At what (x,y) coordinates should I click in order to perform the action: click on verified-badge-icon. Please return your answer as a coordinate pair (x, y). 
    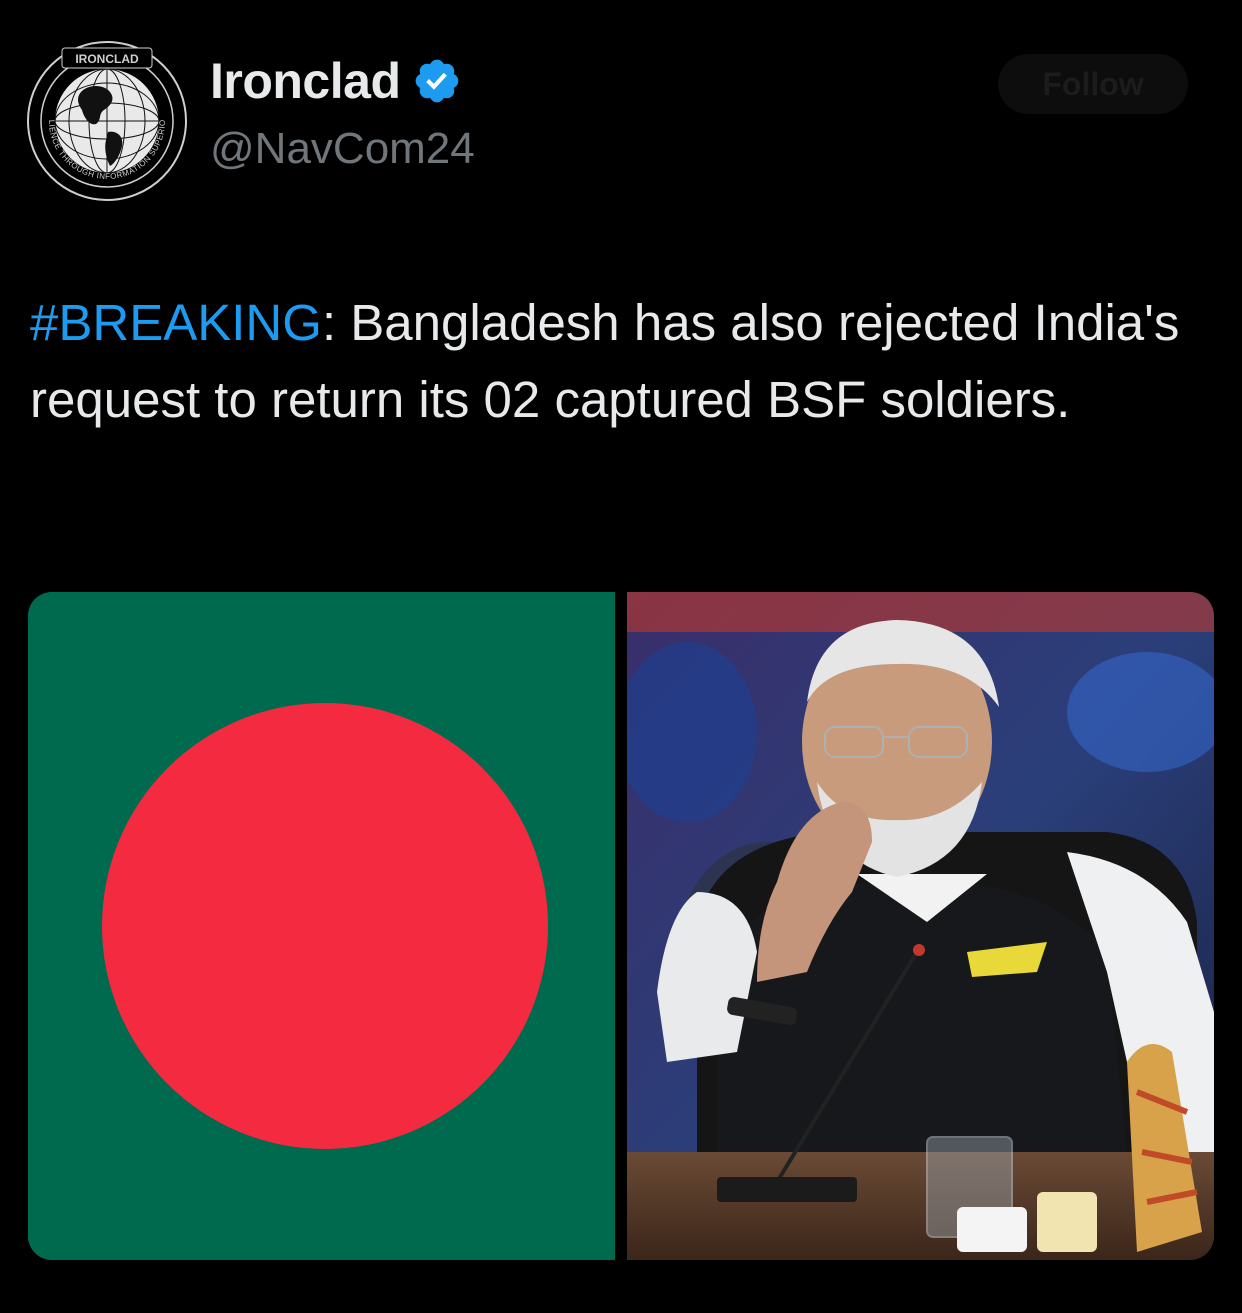
    Looking at the image, I should click on (437, 81).